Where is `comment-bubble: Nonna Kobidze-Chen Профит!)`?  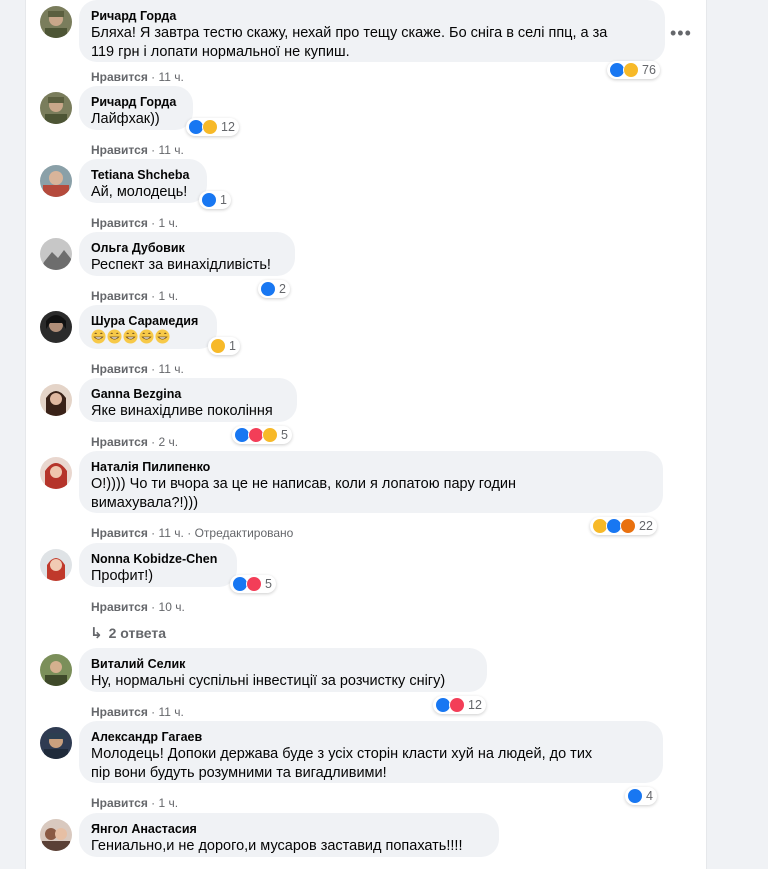 comment-bubble: Nonna Kobidze-Chen Профит!) is located at coordinates (158, 565).